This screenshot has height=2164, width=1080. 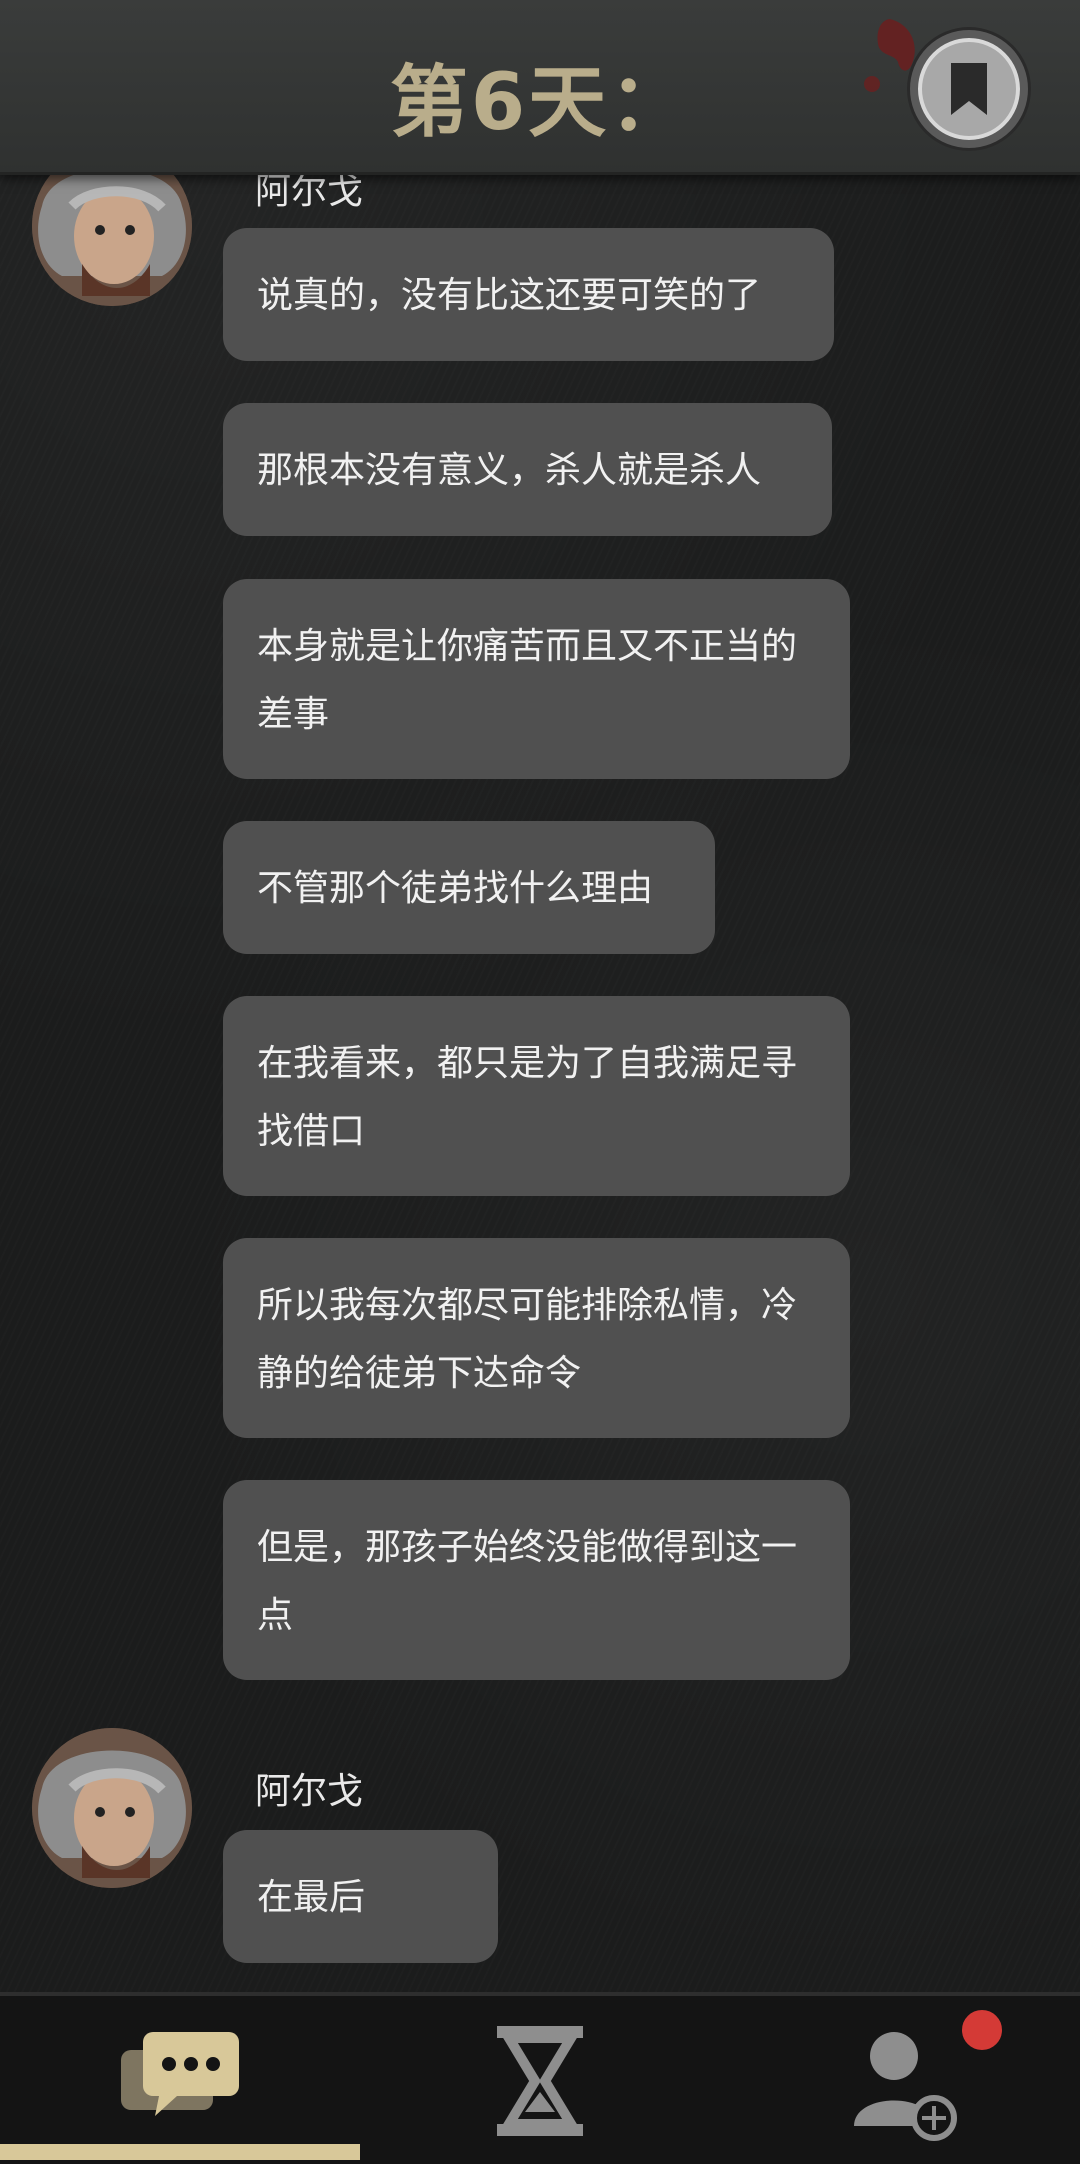 I want to click on notification-badge, so click(x=982, y=2030).